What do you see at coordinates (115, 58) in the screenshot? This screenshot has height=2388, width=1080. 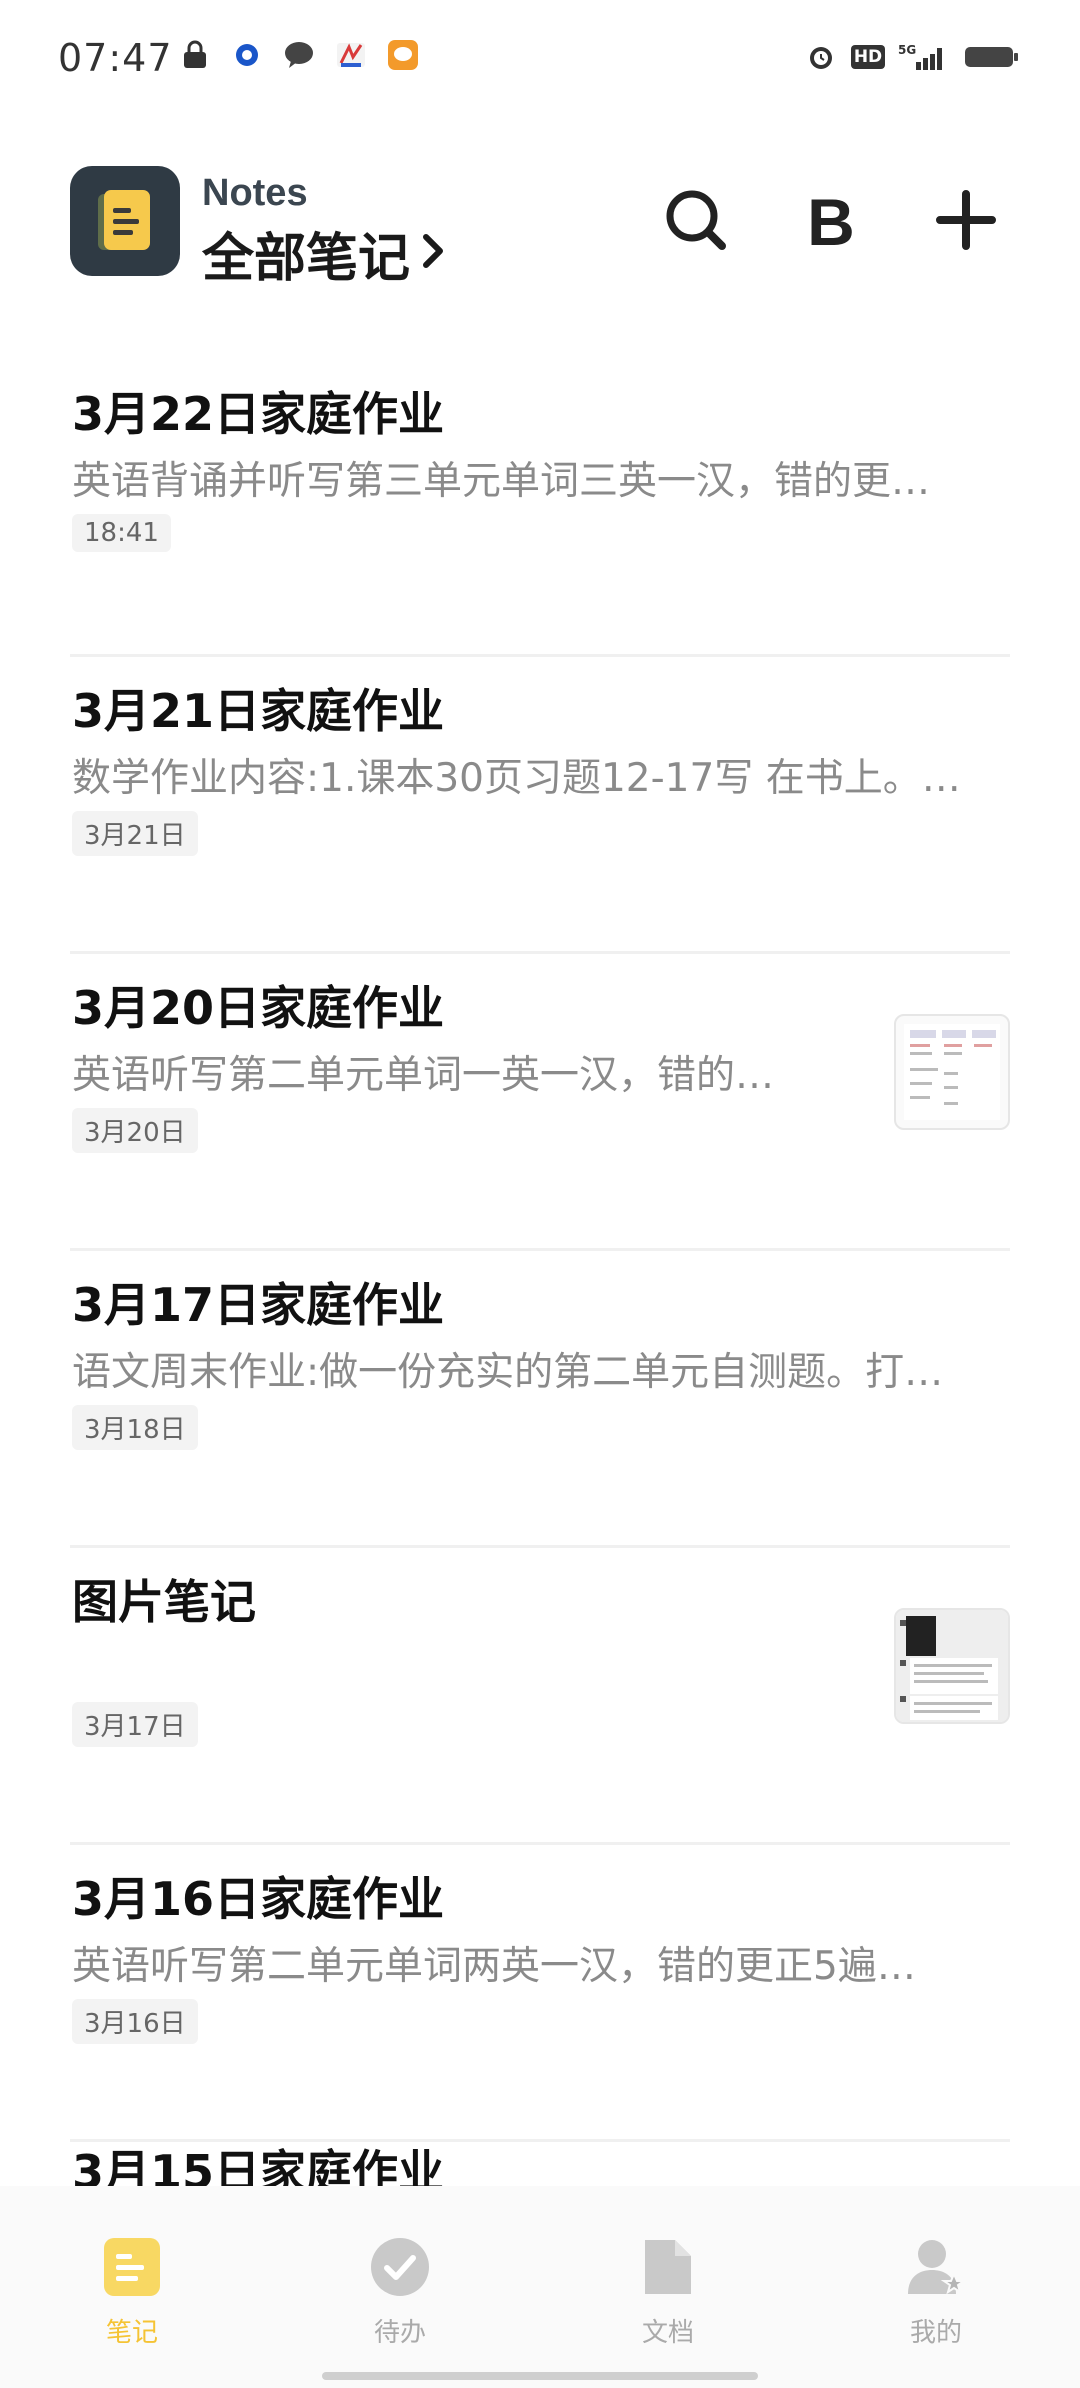 I see `status-time: 07:47` at bounding box center [115, 58].